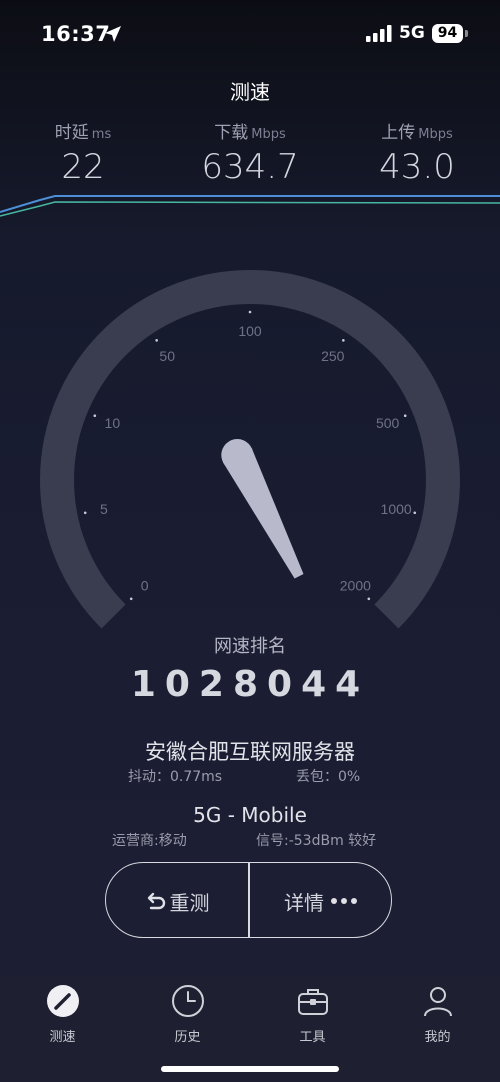 This screenshot has width=500, height=1082. I want to click on tab-tools: 工具, so click(312, 1014).